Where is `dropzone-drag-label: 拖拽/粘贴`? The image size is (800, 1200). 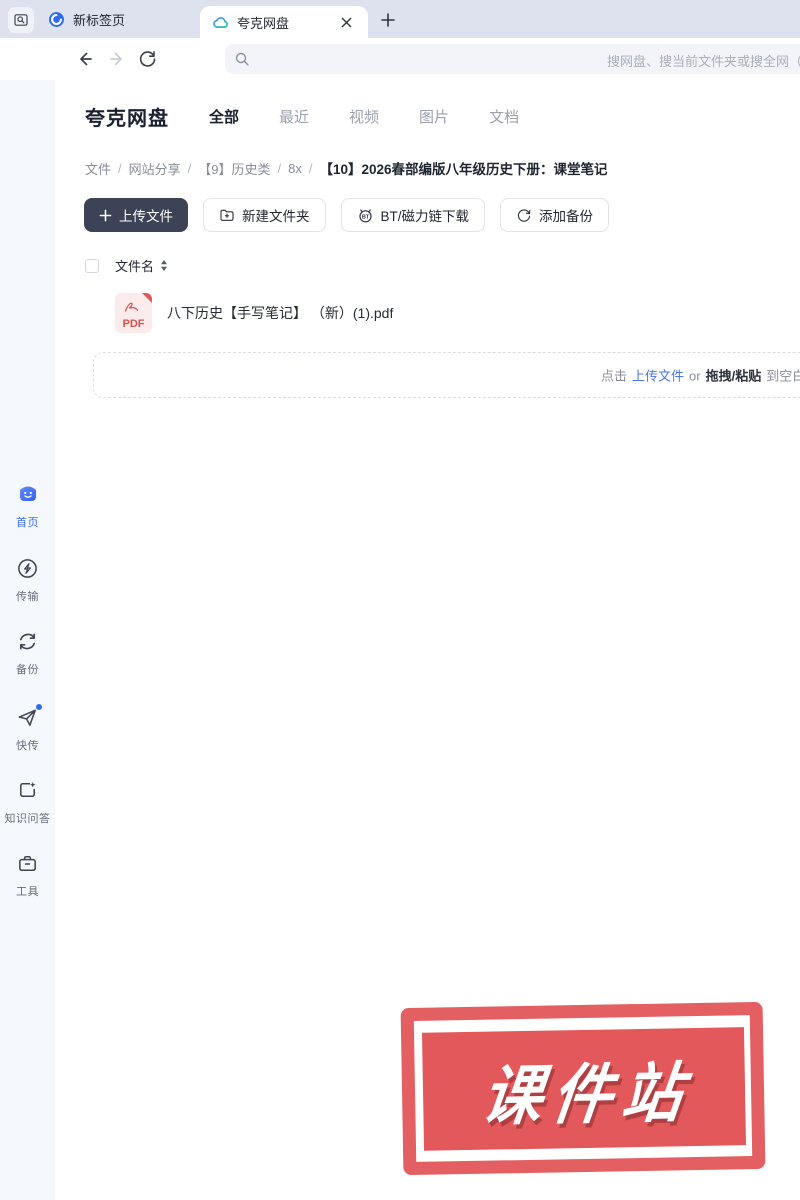
dropzone-drag-label: 拖拽/粘贴 is located at coordinates (733, 376).